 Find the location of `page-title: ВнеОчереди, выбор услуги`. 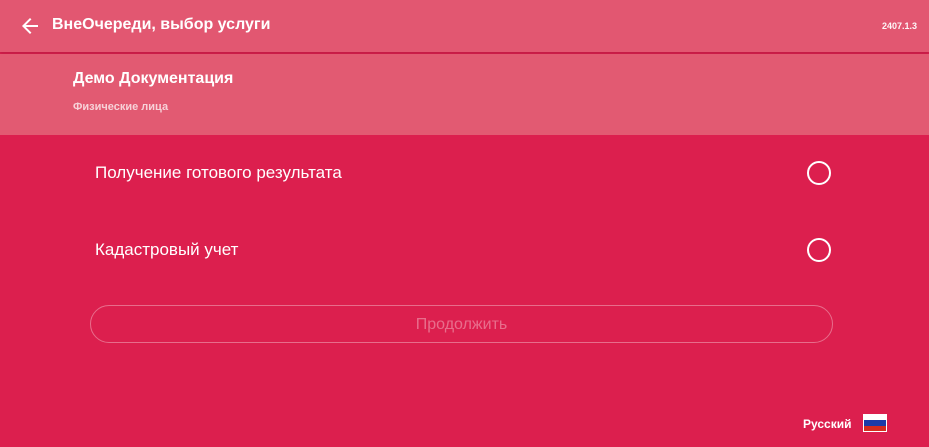

page-title: ВнеОчереди, выбор услуги is located at coordinates (161, 24).